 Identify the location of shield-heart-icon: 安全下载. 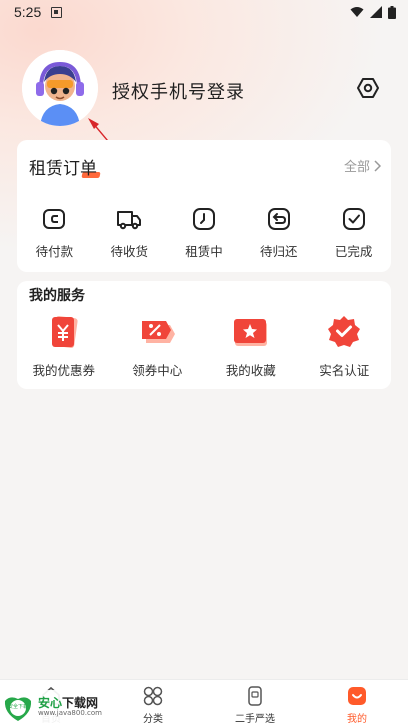
(18, 709).